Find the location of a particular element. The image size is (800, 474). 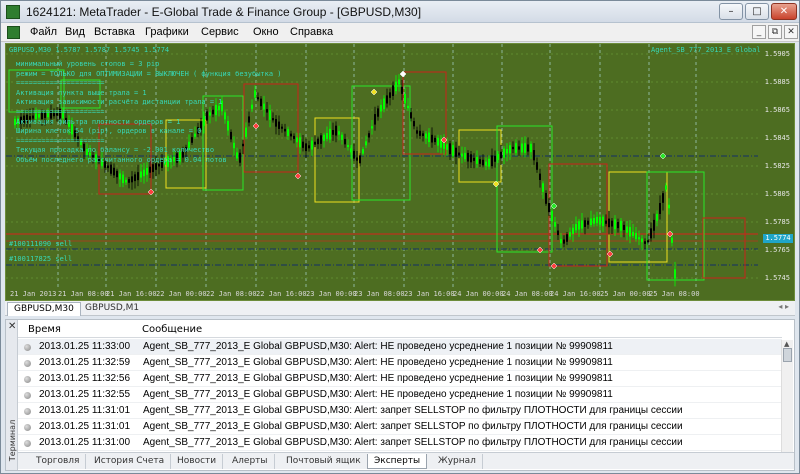

tab-alerts: Алерты is located at coordinates (250, 461).